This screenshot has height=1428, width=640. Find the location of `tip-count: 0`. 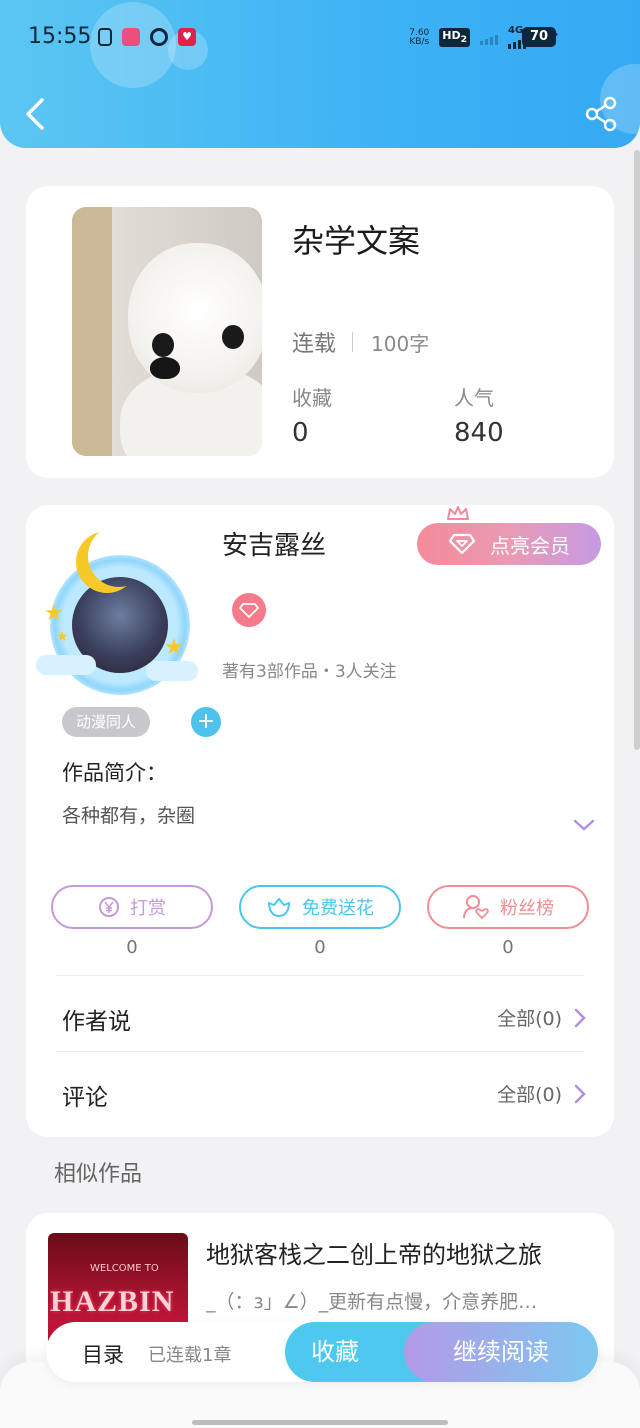

tip-count: 0 is located at coordinates (132, 947).